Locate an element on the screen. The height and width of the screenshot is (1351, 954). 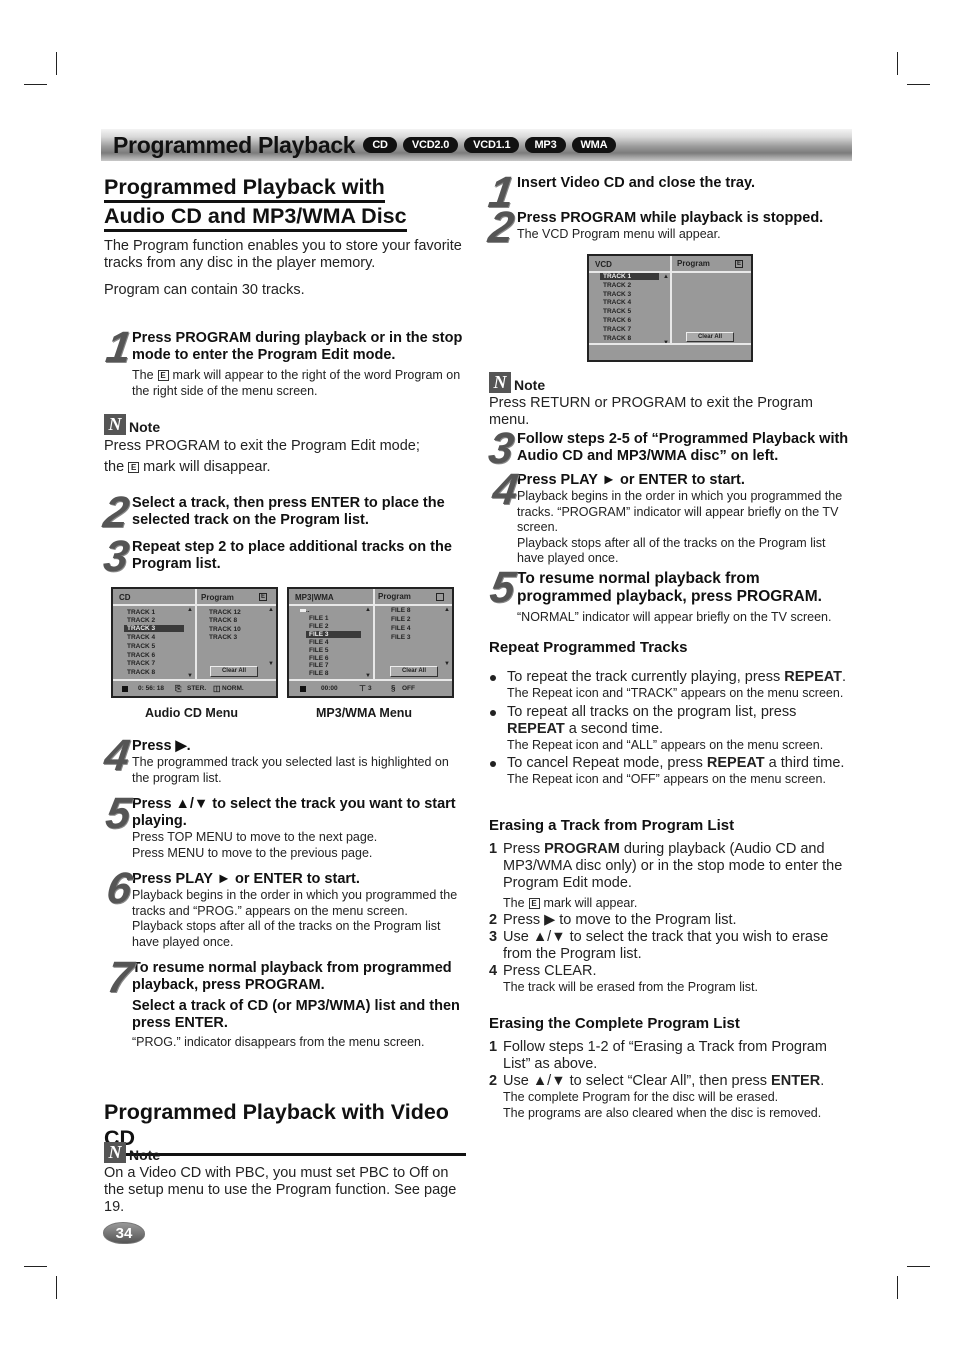
menu-program-label: Program is located at coordinates (217, 597).